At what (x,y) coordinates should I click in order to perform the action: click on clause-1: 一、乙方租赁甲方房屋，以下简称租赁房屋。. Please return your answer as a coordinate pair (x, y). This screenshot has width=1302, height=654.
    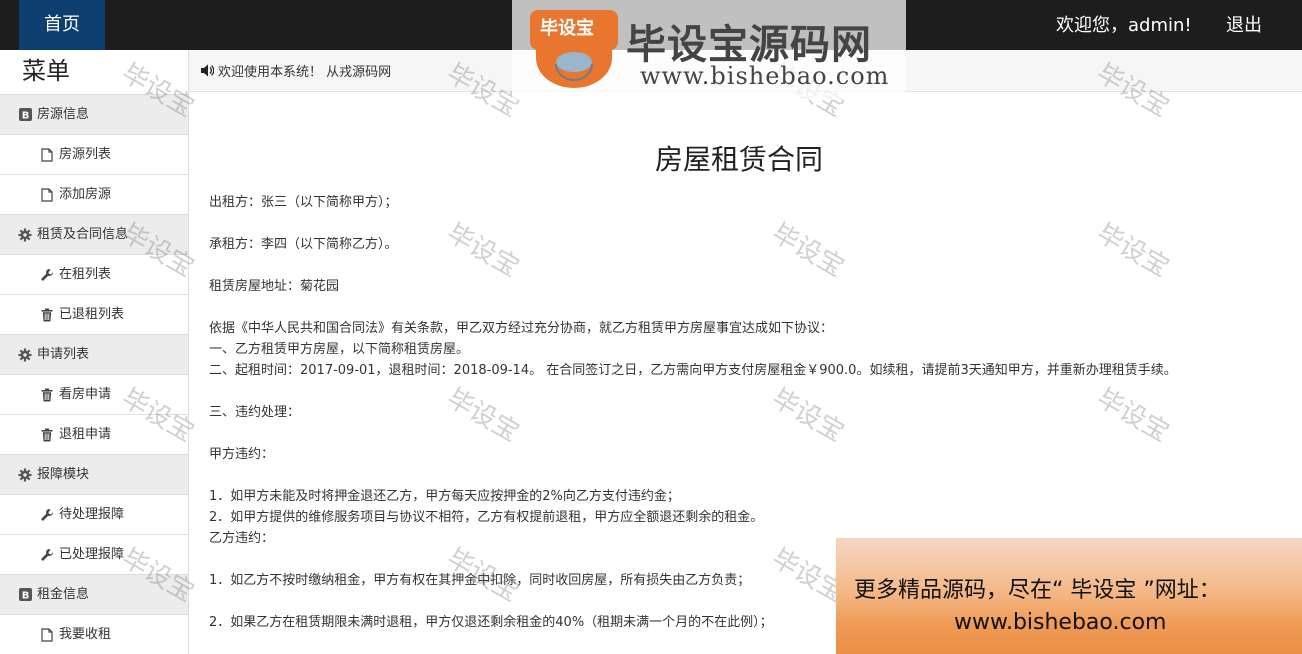
    Looking at the image, I should click on (339, 349).